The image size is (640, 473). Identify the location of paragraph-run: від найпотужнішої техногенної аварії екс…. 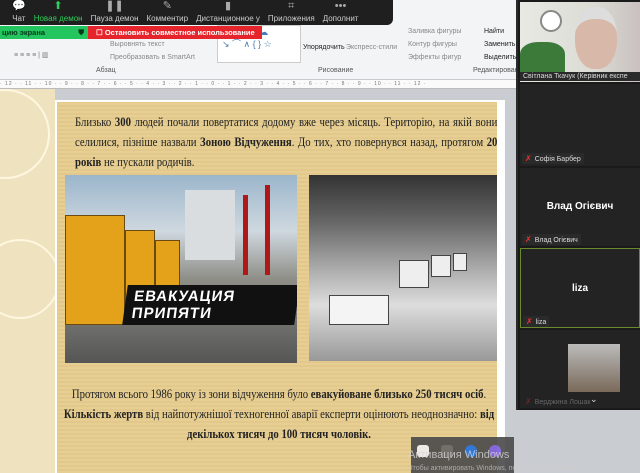
(311, 414).